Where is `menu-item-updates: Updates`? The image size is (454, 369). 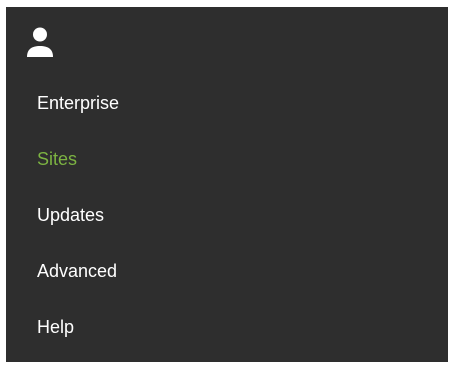
menu-item-updates: Updates is located at coordinates (227, 215).